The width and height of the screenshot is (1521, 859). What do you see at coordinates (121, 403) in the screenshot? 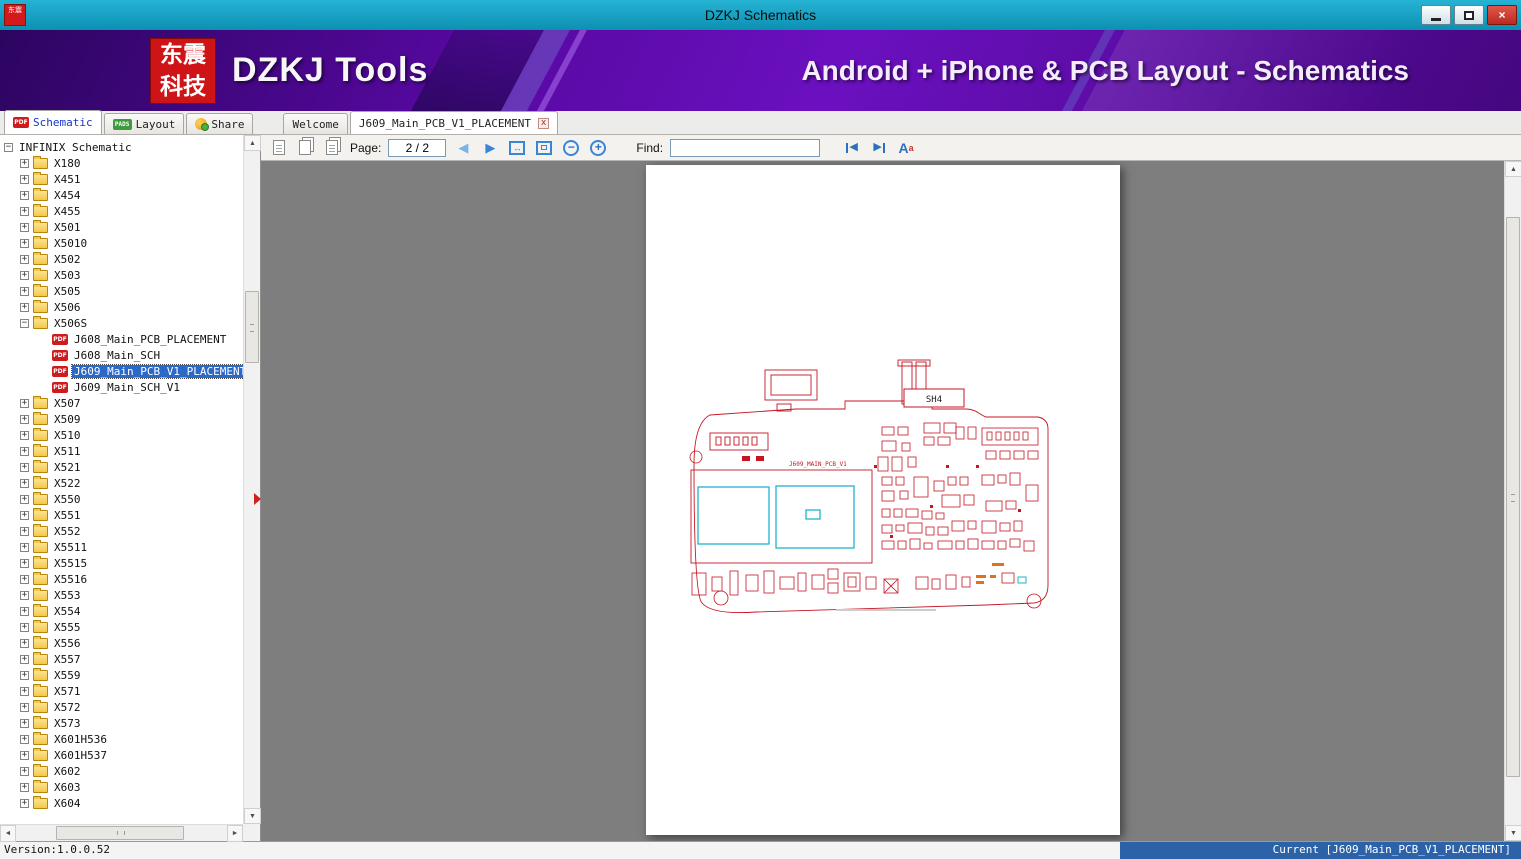
I see `tree-item-X507: + X507` at bounding box center [121, 403].